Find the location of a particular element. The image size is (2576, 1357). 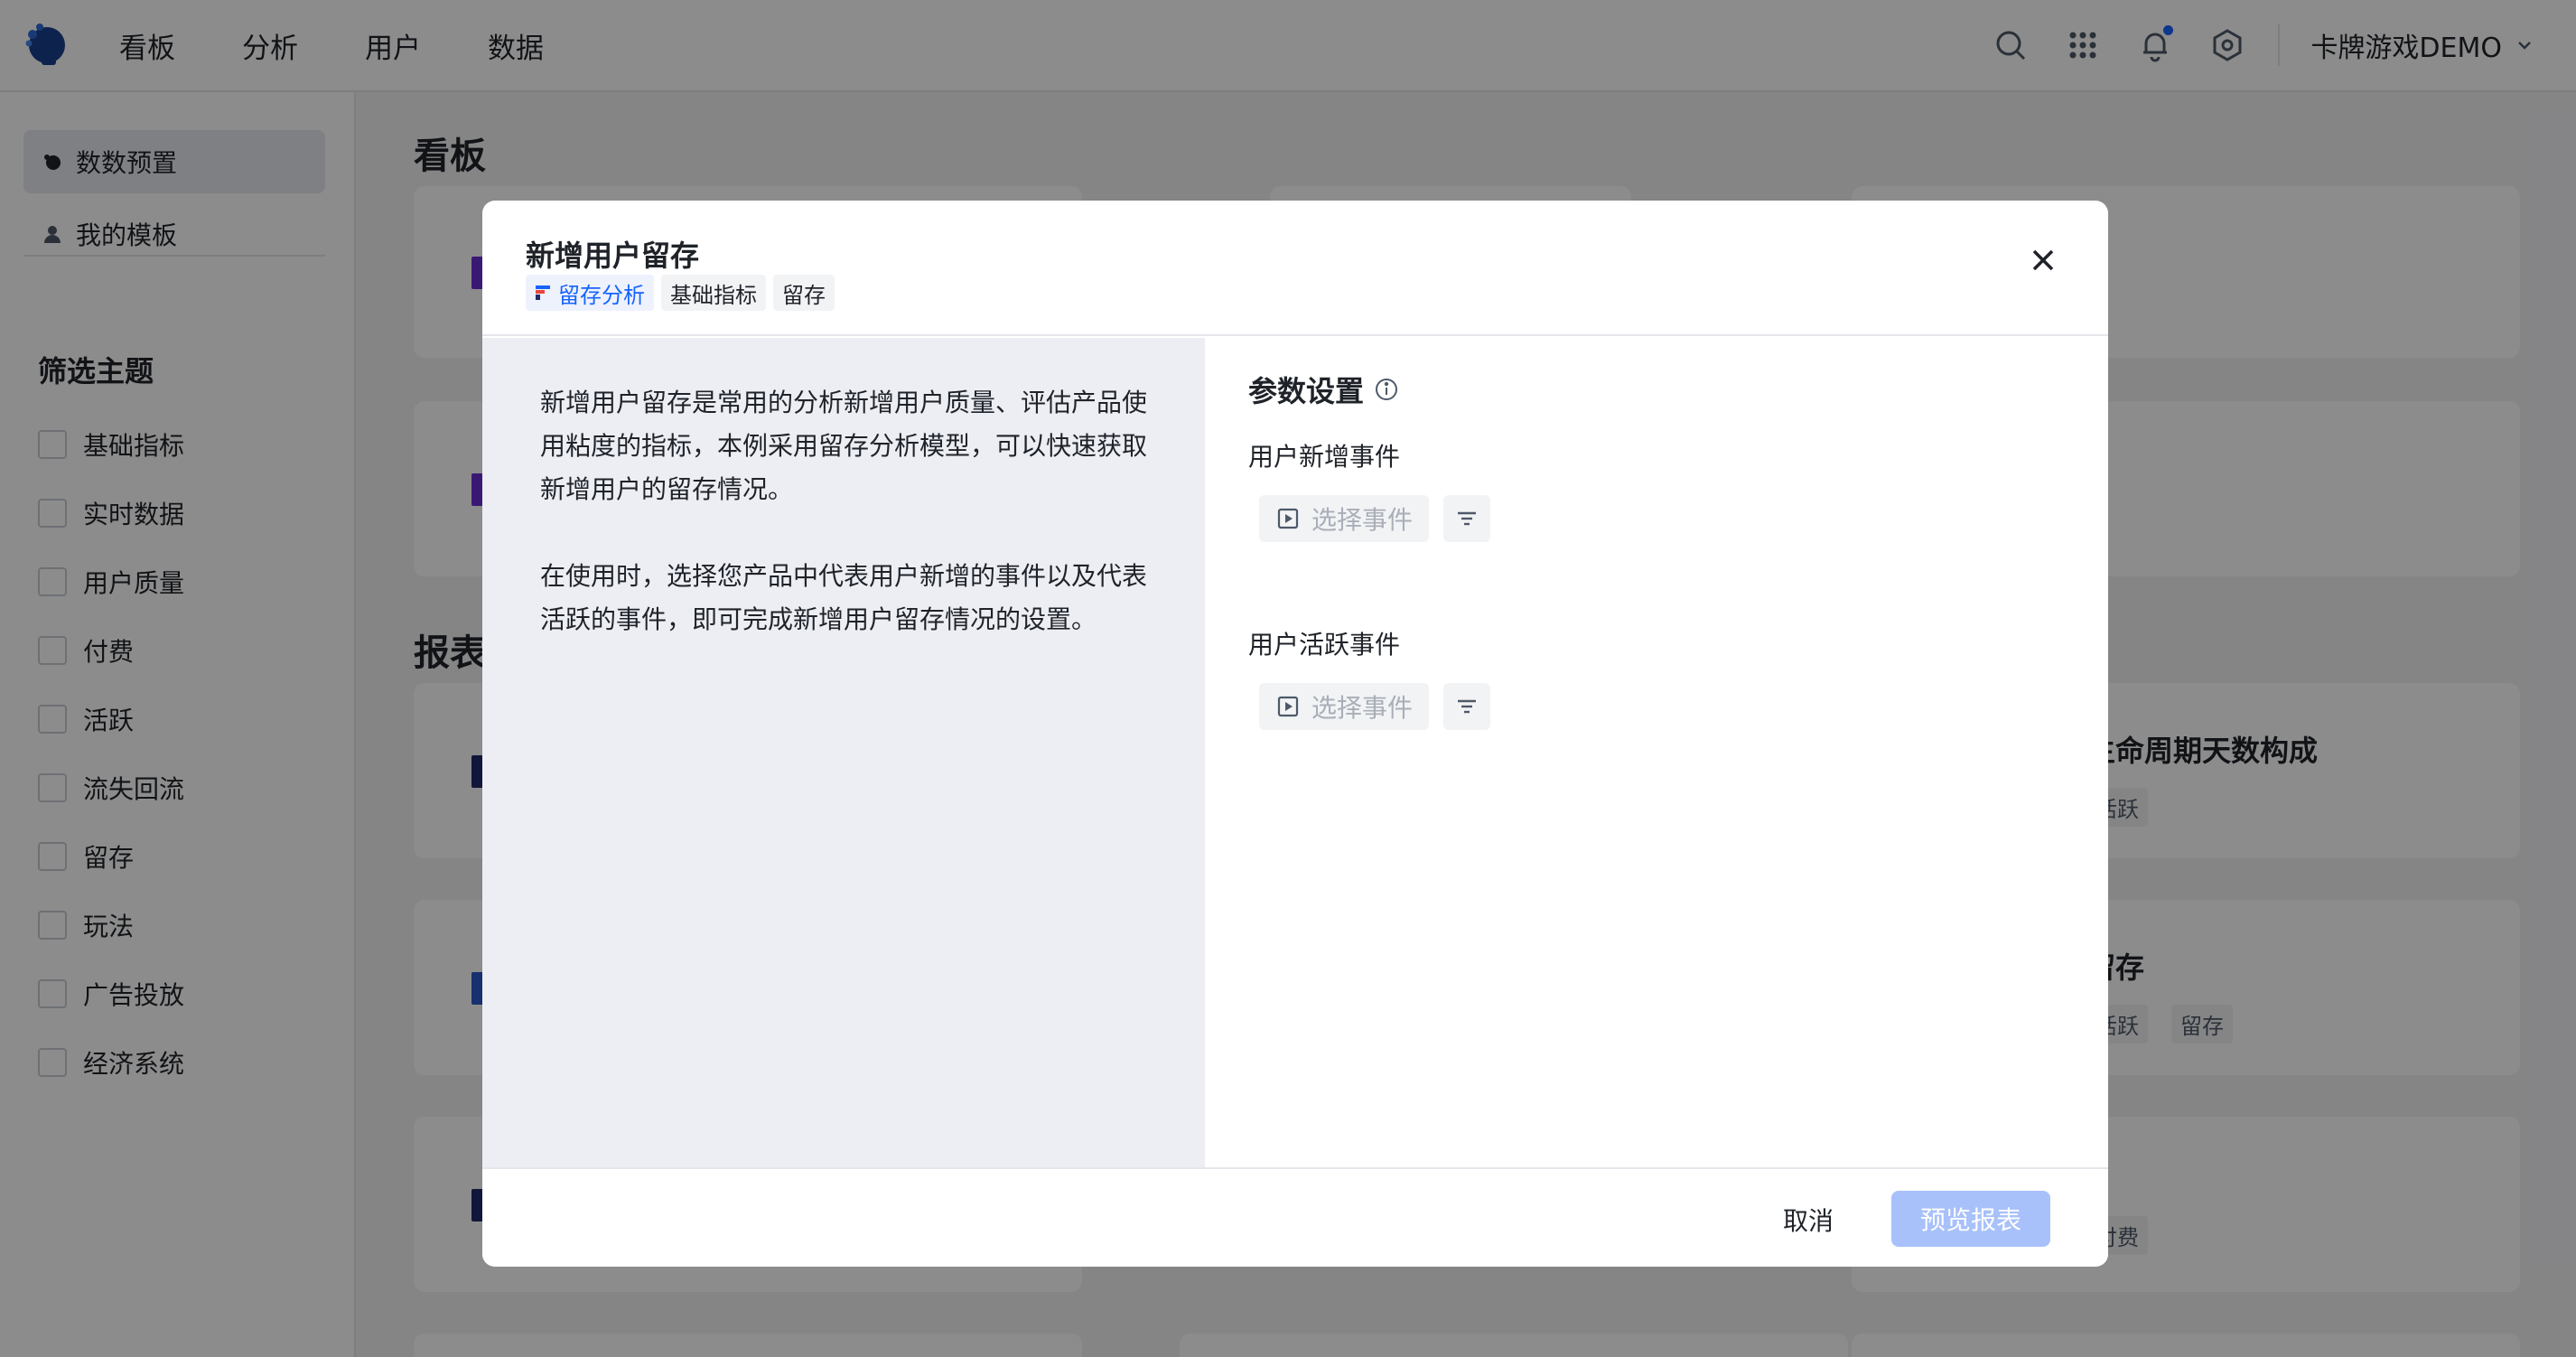

modal-footer: 取消 预览报表 is located at coordinates (1295, 1217).